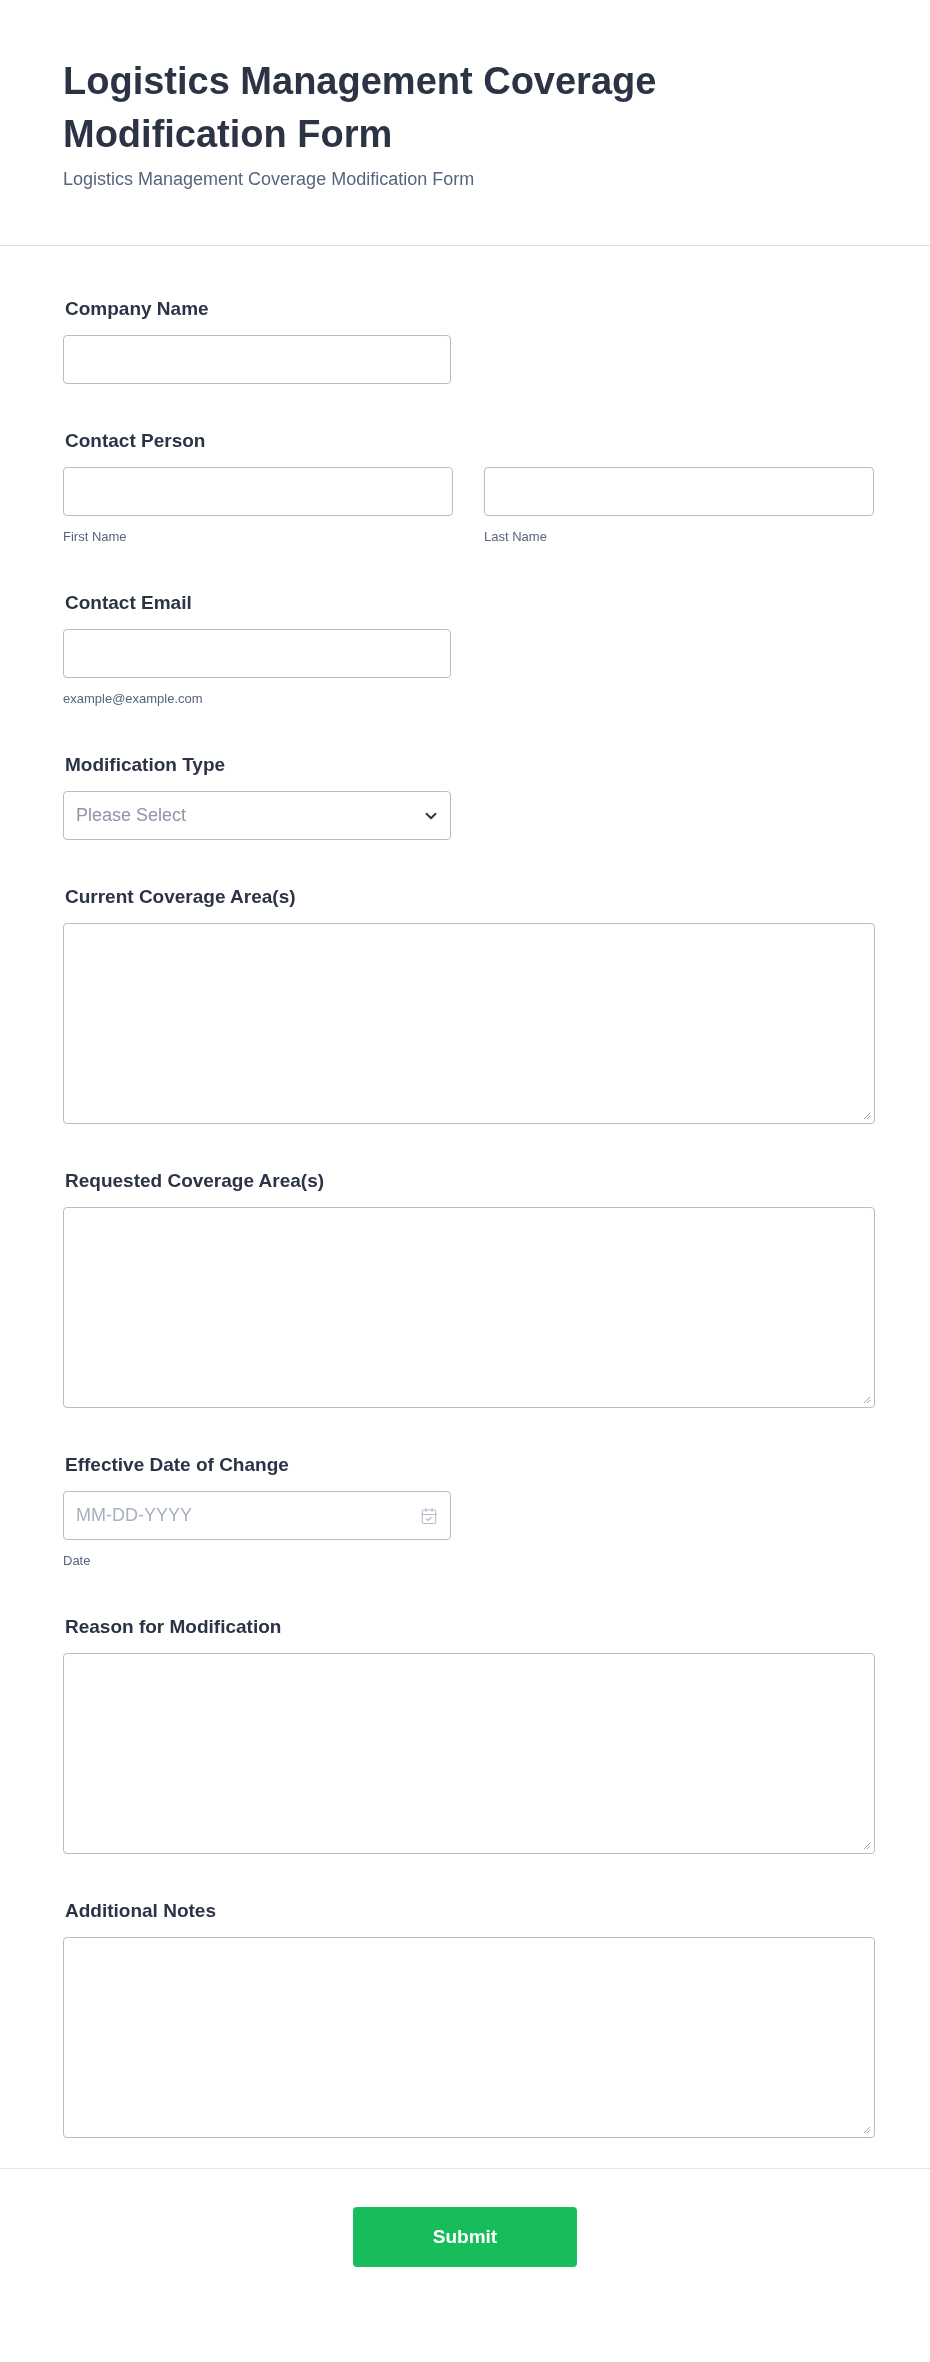 Image resolution: width=930 pixels, height=2362 pixels. Describe the element at coordinates (137, 309) in the screenshot. I see `field-label: Company Name` at that location.